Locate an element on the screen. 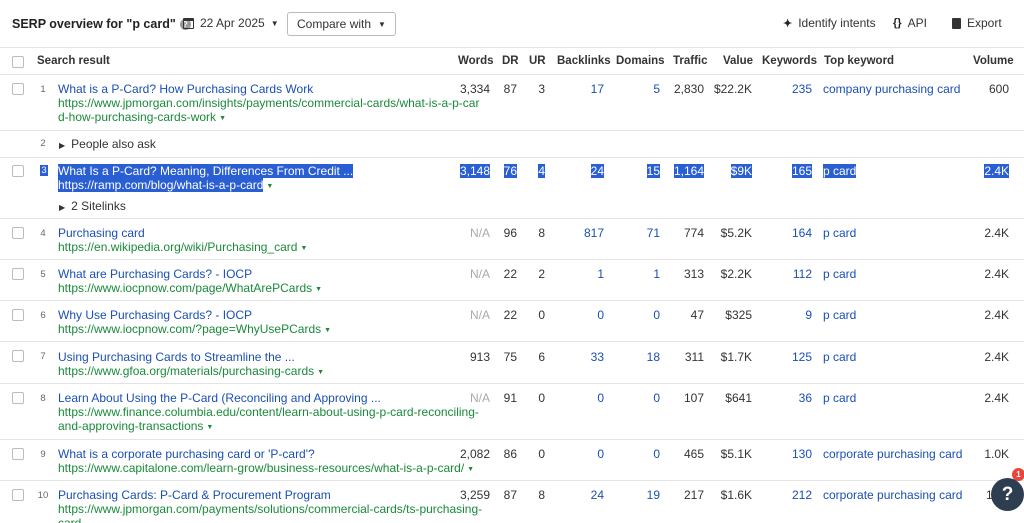 The width and height of the screenshot is (1024, 523). sitelinks-toggle: ▶ 2 Sitelinks is located at coordinates (92, 206).